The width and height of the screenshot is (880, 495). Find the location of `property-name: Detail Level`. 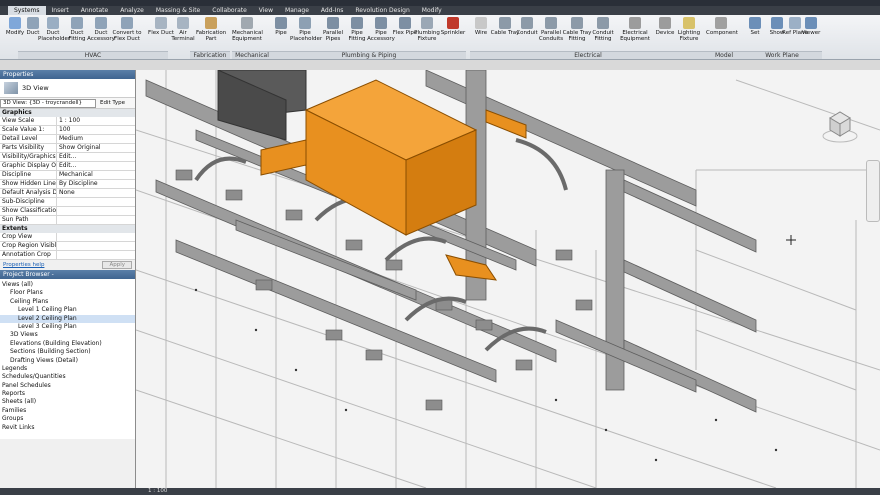

property-name: Detail Level is located at coordinates (28, 139).